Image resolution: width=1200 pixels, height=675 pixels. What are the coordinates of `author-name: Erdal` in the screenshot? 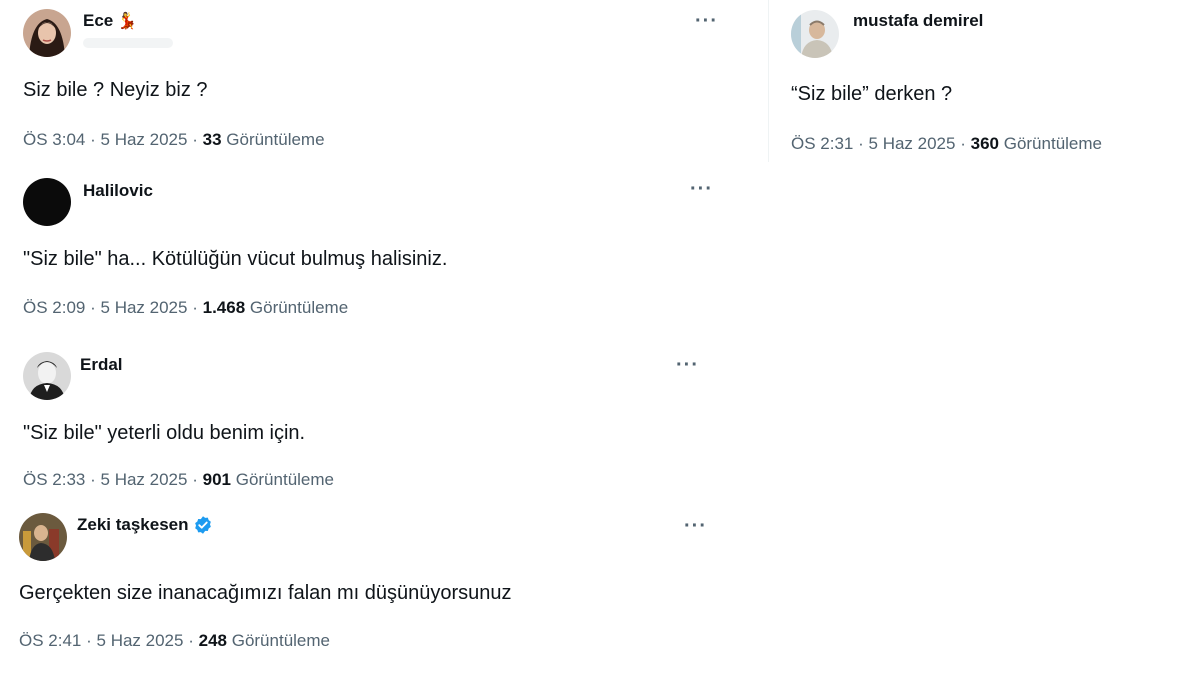 It's located at (101, 365).